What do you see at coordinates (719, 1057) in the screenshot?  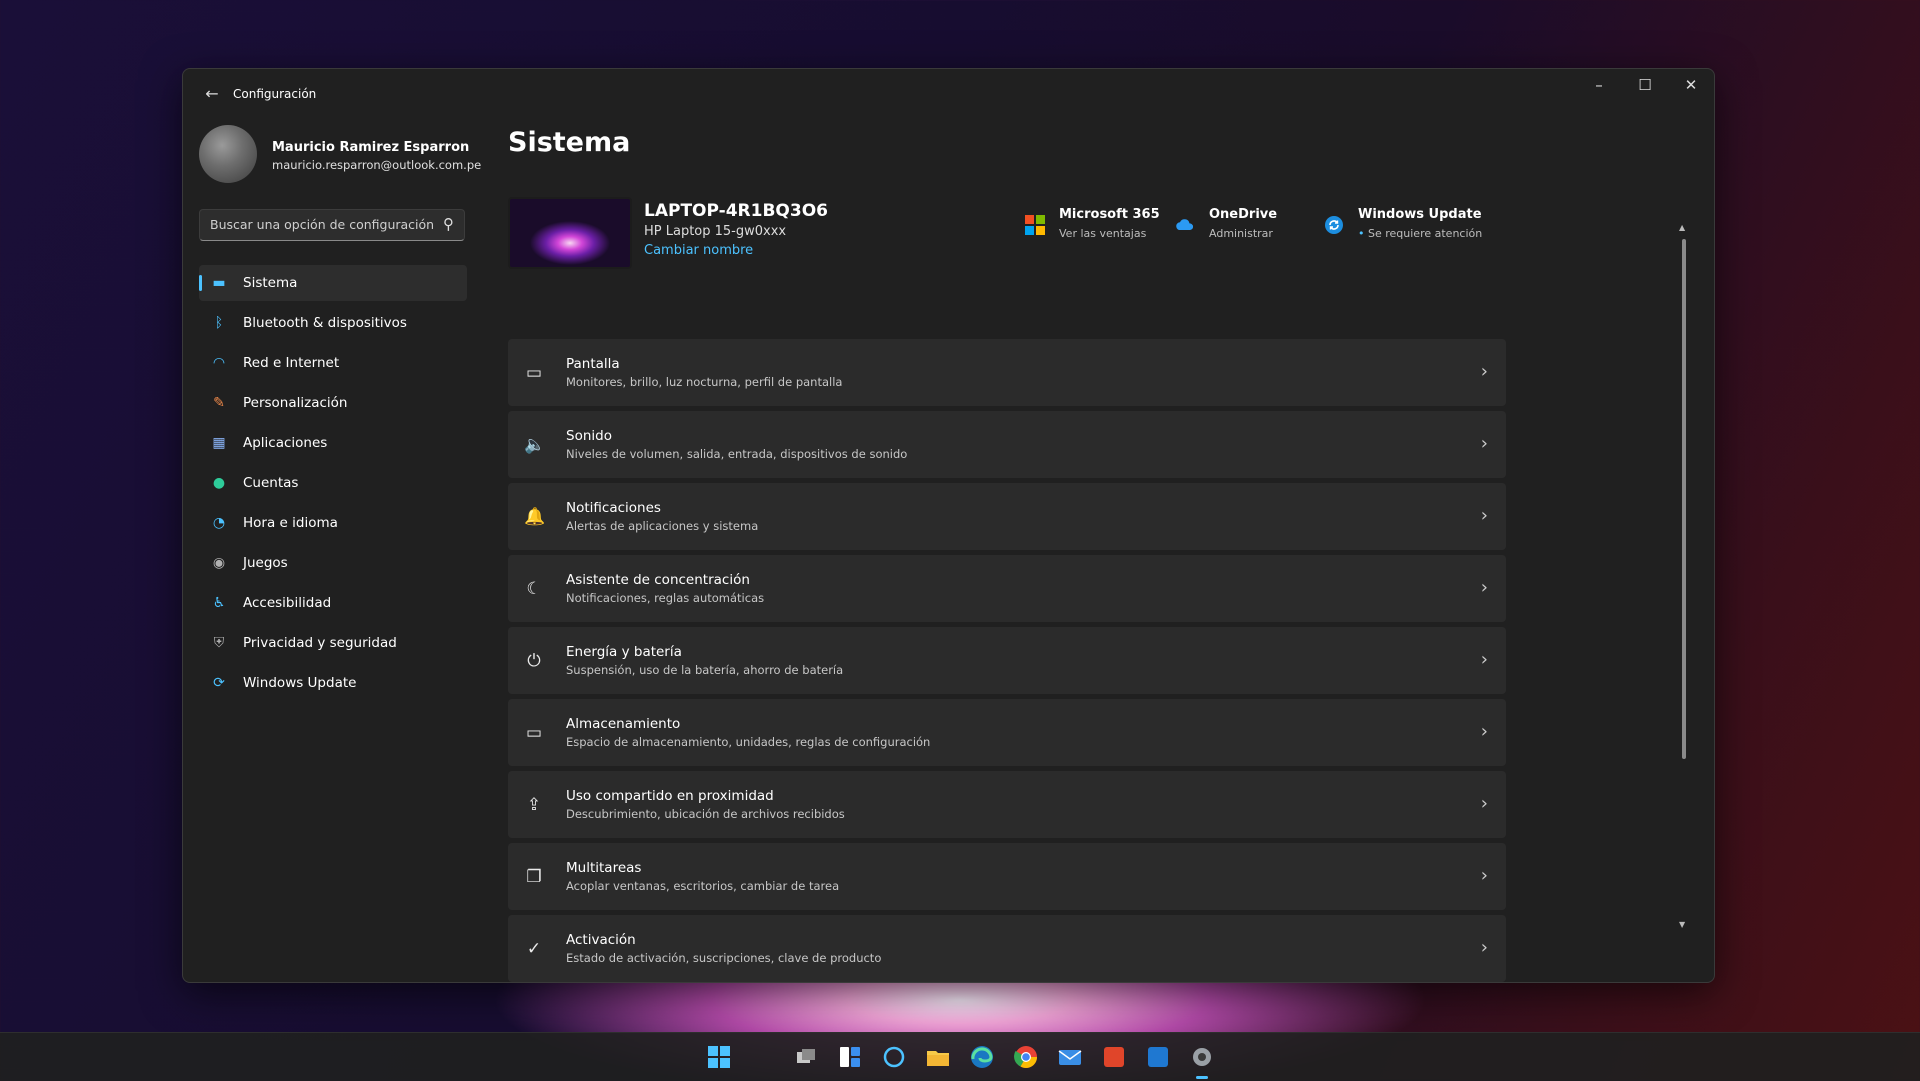 I see `start-icon` at bounding box center [719, 1057].